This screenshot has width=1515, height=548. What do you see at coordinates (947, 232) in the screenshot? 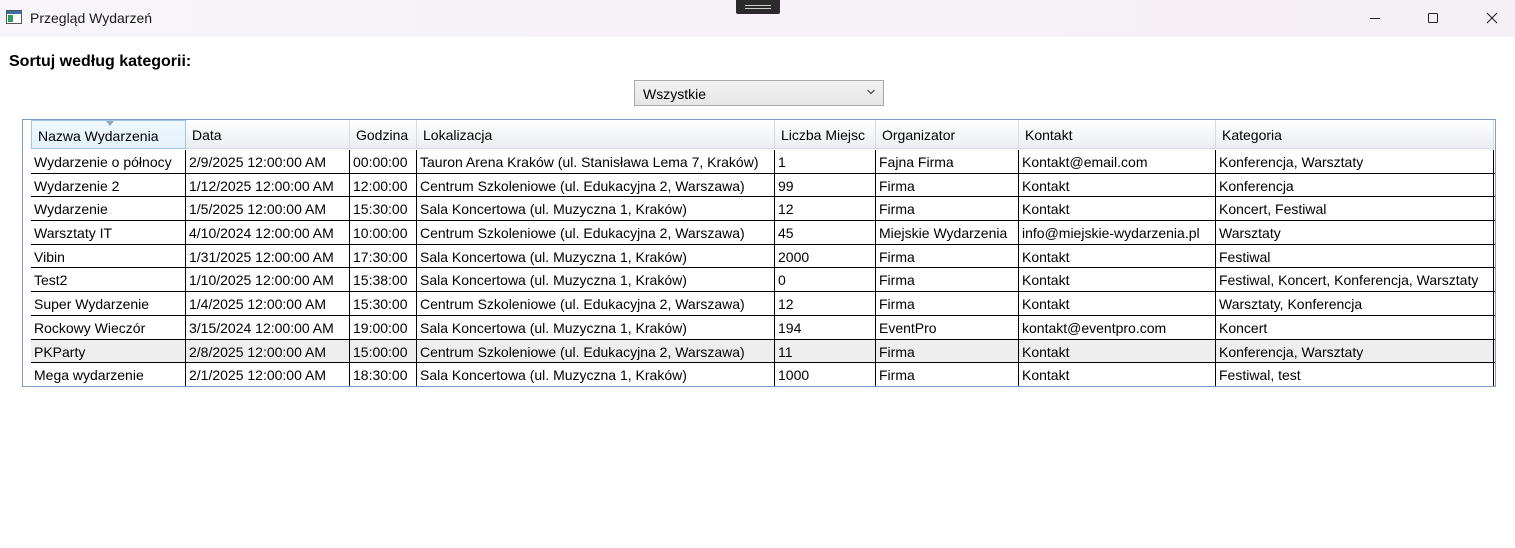
I see `cell-organizer: Miejskie Wydarzenia` at bounding box center [947, 232].